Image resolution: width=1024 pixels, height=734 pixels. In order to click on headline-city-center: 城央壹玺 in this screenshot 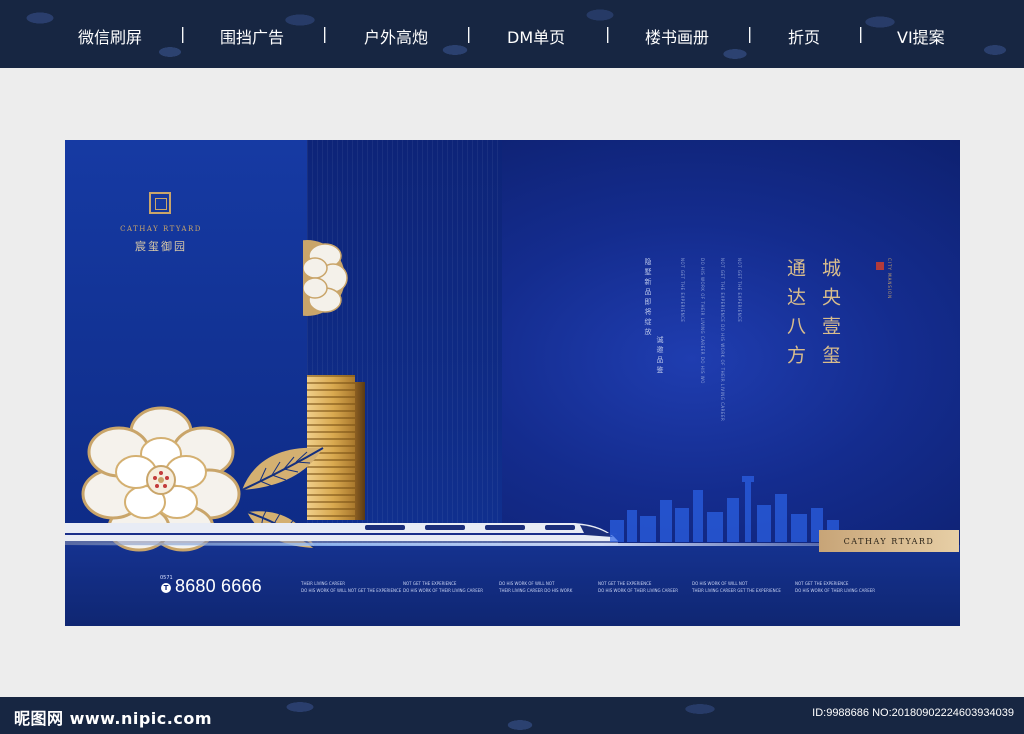, I will do `click(830, 316)`.